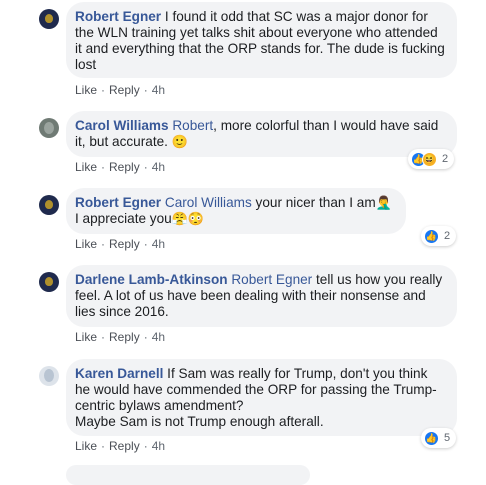 The height and width of the screenshot is (485, 486). I want to click on emoji-pair-icon: 😤😳, so click(188, 218).